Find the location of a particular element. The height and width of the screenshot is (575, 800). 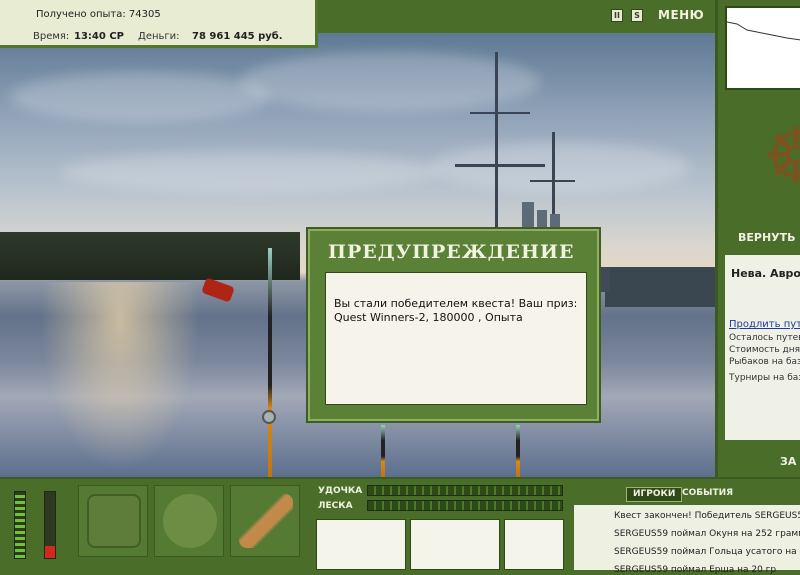

rod-strength-bar is located at coordinates (465, 490).